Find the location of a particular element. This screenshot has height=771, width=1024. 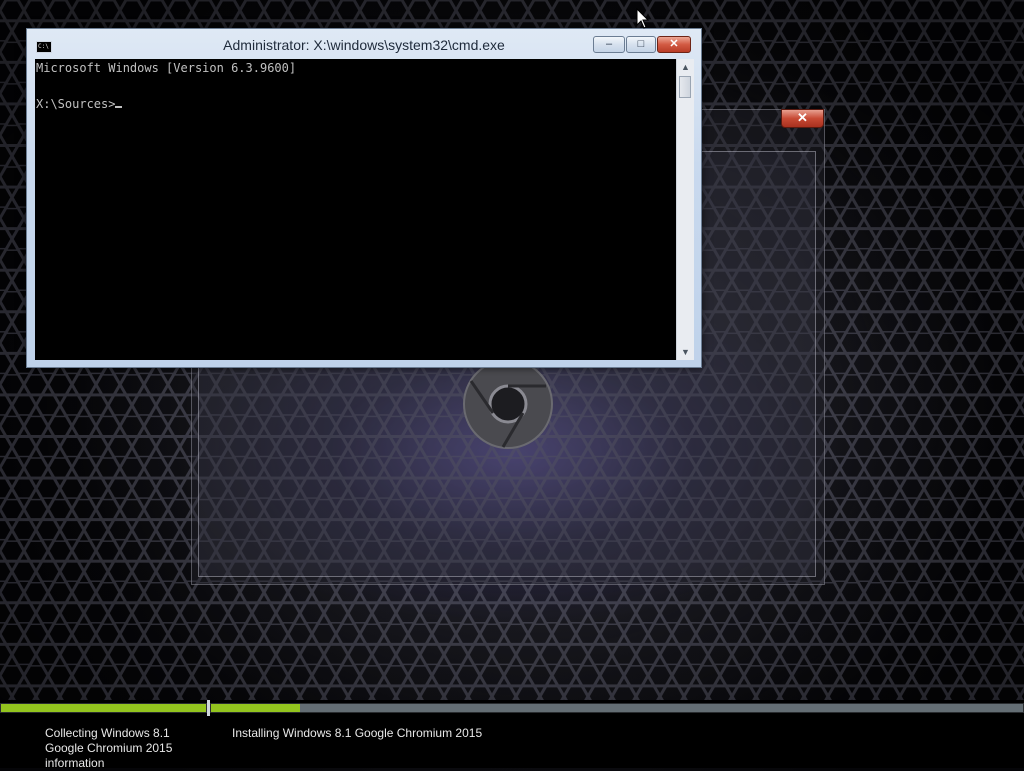

scroll-thumb is located at coordinates (685, 87).